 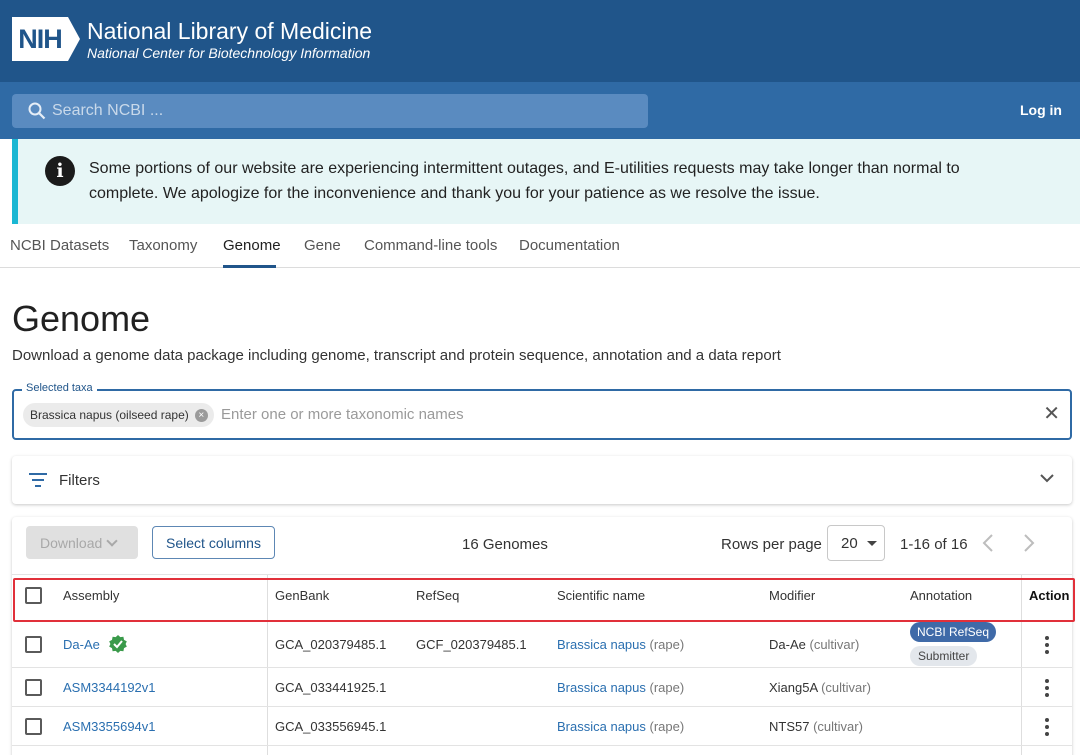 I want to click on taxon-chip: Brassica napus (oilseed rape) ×, so click(x=118, y=415).